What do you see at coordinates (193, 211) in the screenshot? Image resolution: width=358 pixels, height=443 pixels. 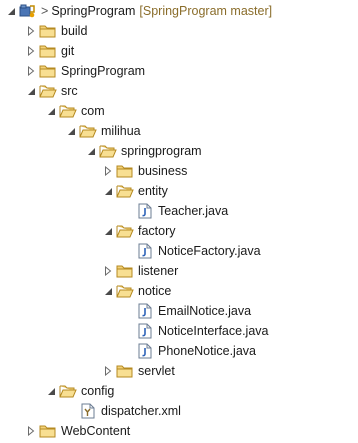 I see `tree-label-teacher-java: Teacher.java` at bounding box center [193, 211].